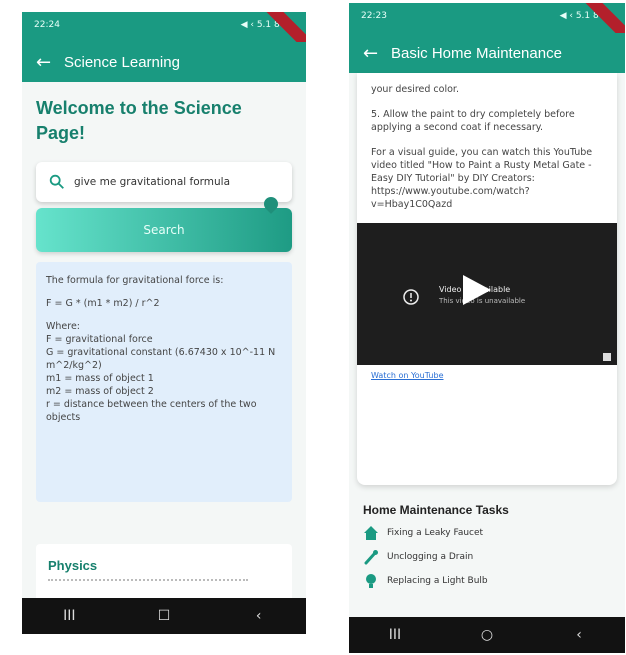  What do you see at coordinates (371, 557) in the screenshot?
I see `wrench-icon` at bounding box center [371, 557].